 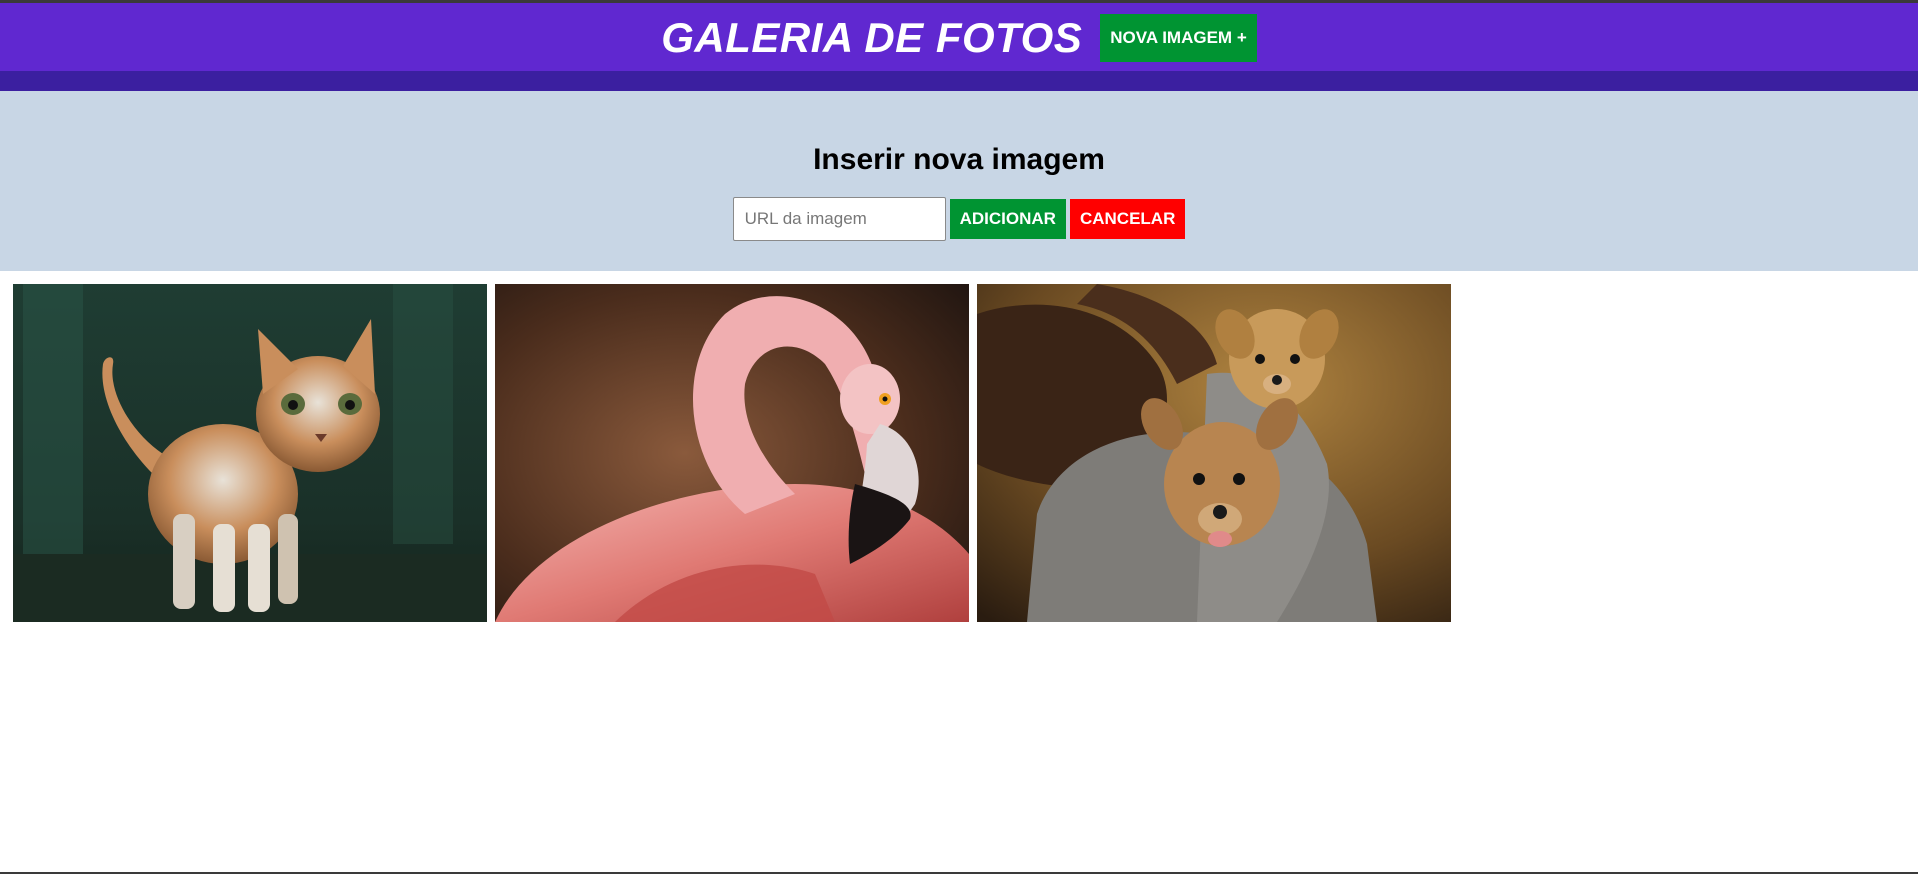 What do you see at coordinates (1178, 38) in the screenshot?
I see `new-image-button: NOVA IMAGEM +` at bounding box center [1178, 38].